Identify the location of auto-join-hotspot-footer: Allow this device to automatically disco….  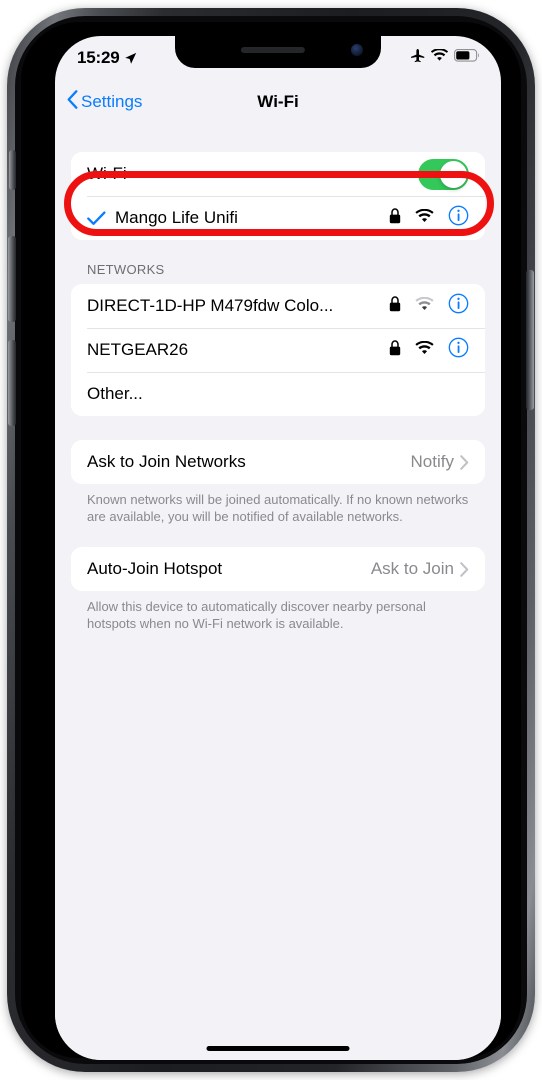
(256, 615).